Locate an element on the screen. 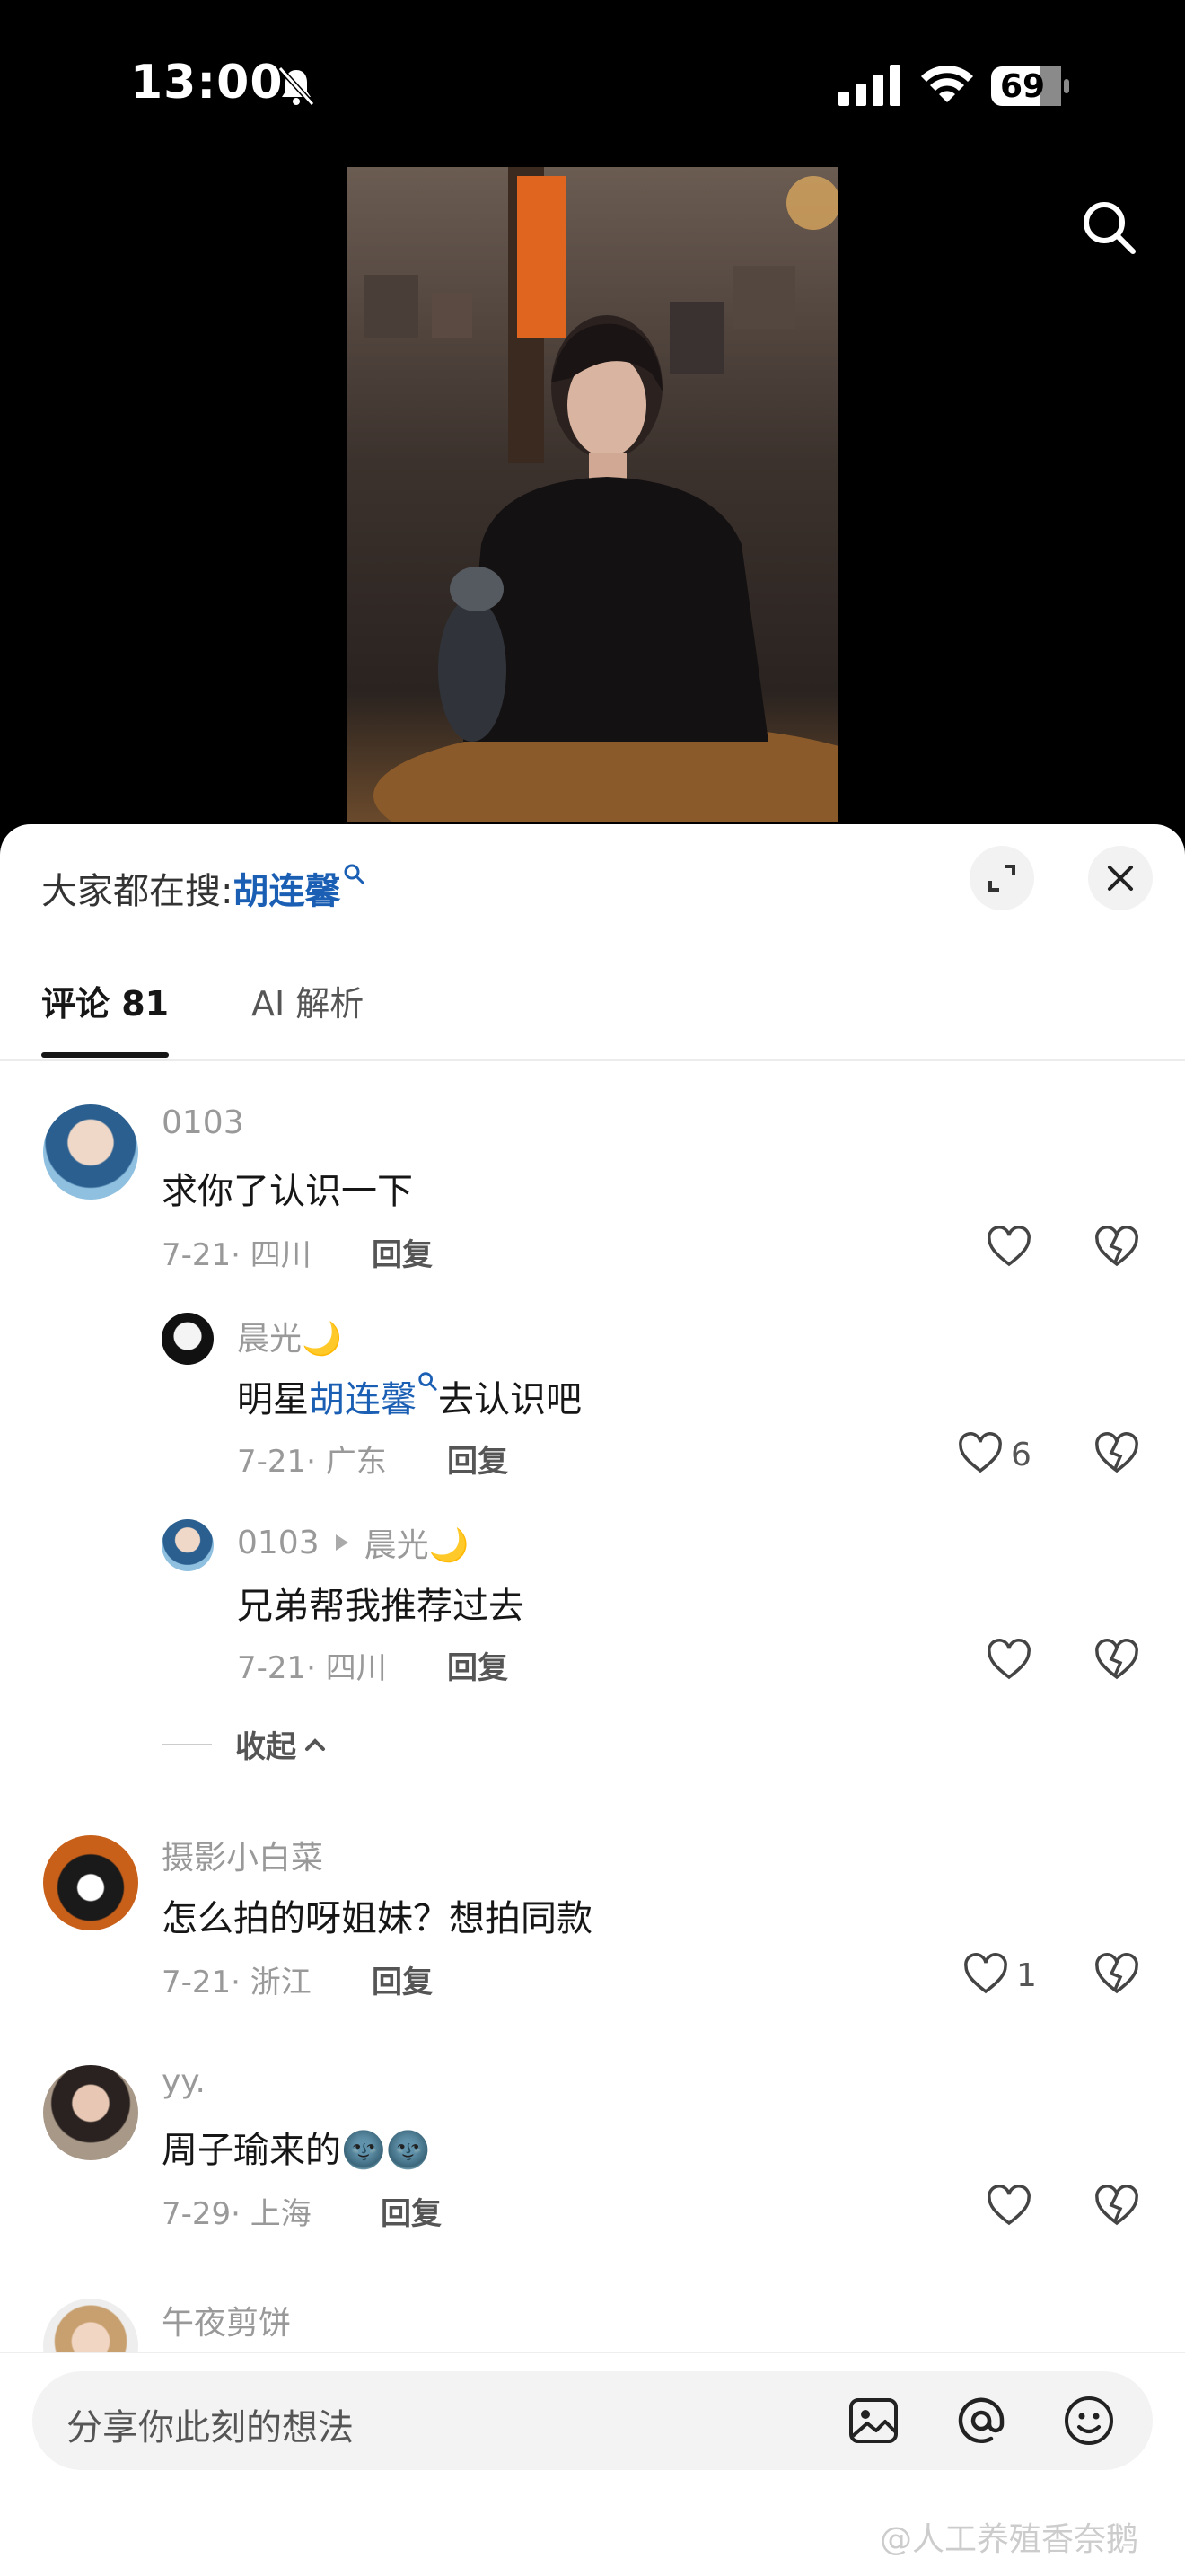  comment-text: 求你了认识一下 is located at coordinates (287, 1192).